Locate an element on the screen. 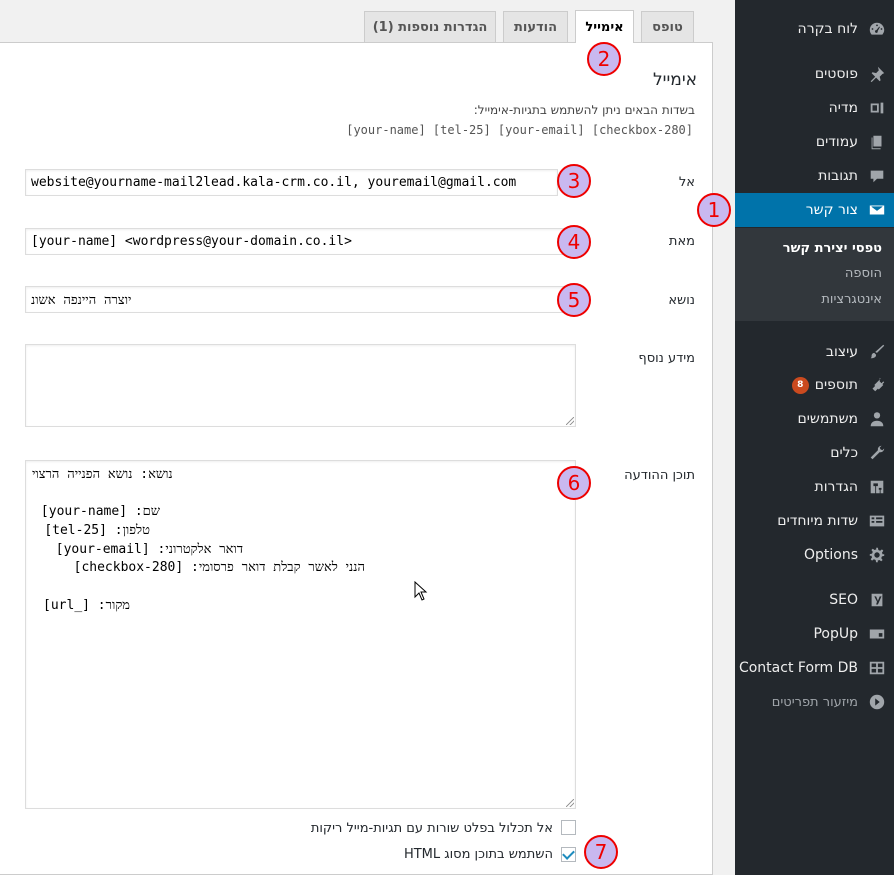 The image size is (894, 875). tab-additional-settings: הגדרות נוספות (1) is located at coordinates (430, 26).